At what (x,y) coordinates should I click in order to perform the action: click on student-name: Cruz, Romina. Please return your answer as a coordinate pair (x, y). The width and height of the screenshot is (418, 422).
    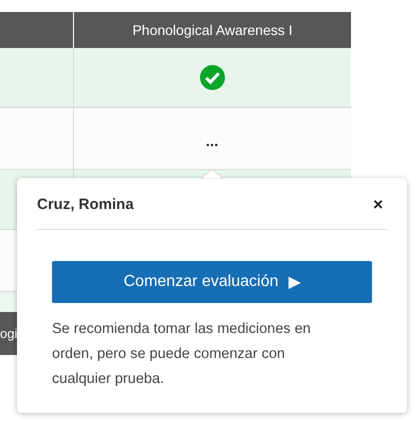
    Looking at the image, I should click on (85, 204).